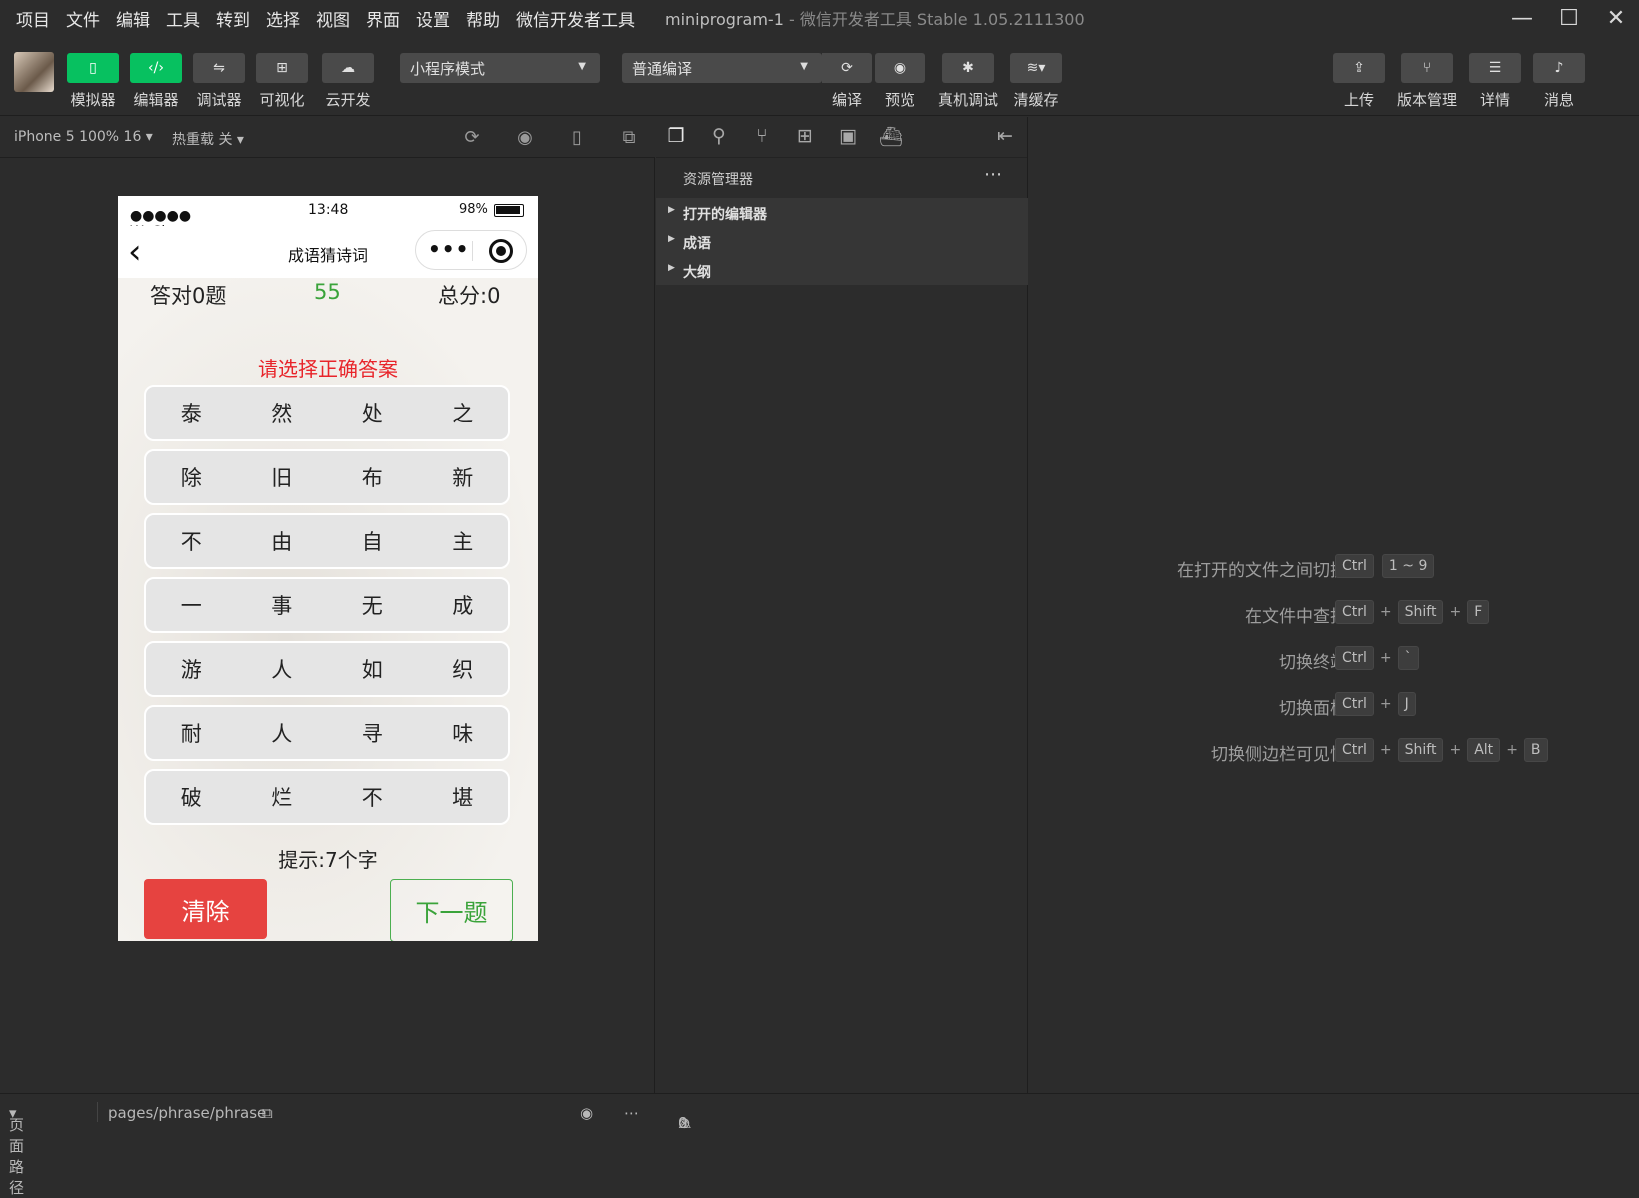  I want to click on warning-count-value: 0, so click(683, 1123).